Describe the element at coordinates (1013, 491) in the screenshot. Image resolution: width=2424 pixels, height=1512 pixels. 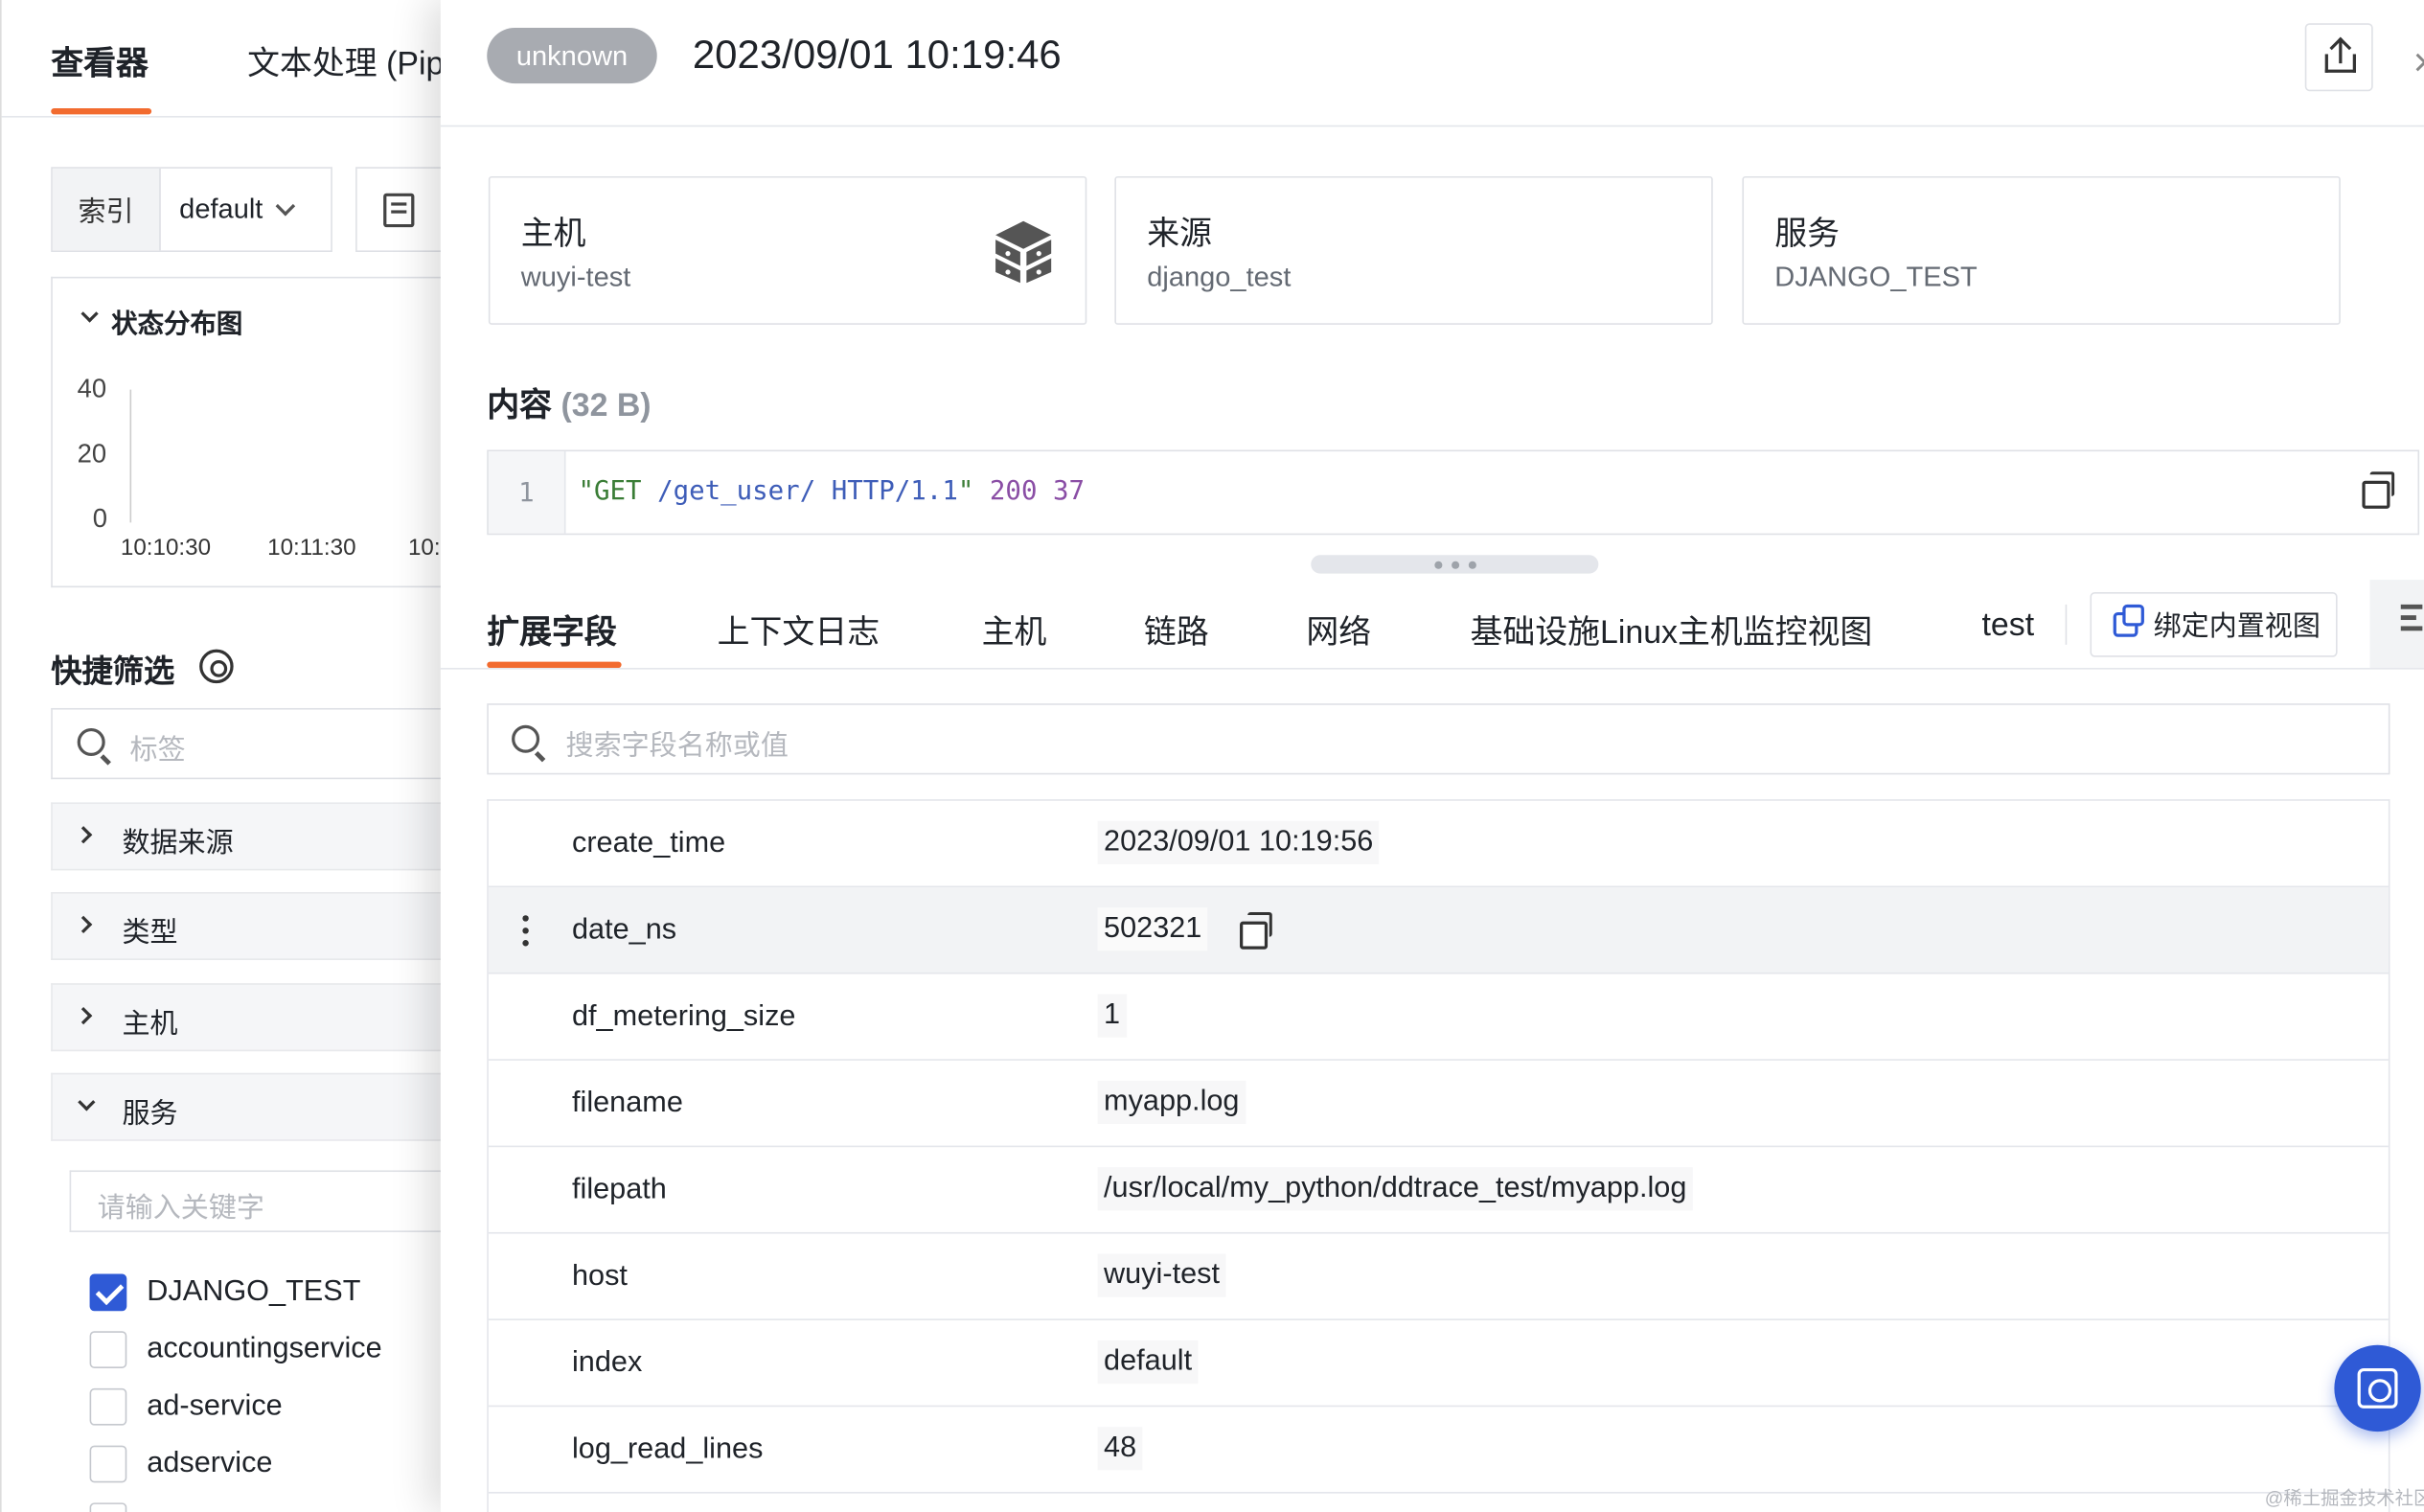
I see `code-status: 200` at that location.